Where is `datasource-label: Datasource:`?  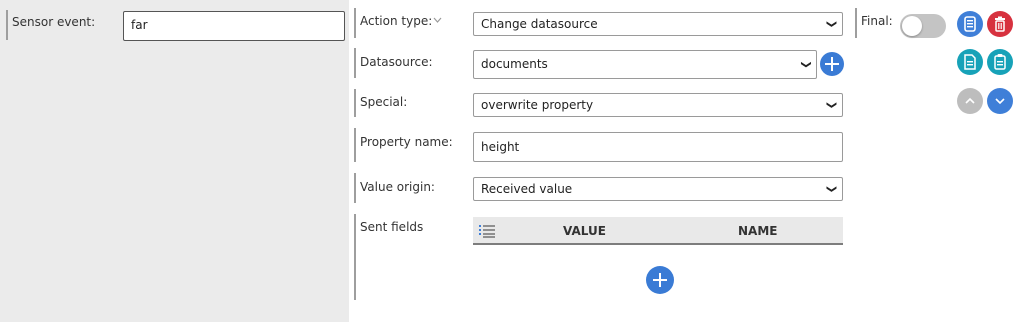 datasource-label: Datasource: is located at coordinates (396, 62).